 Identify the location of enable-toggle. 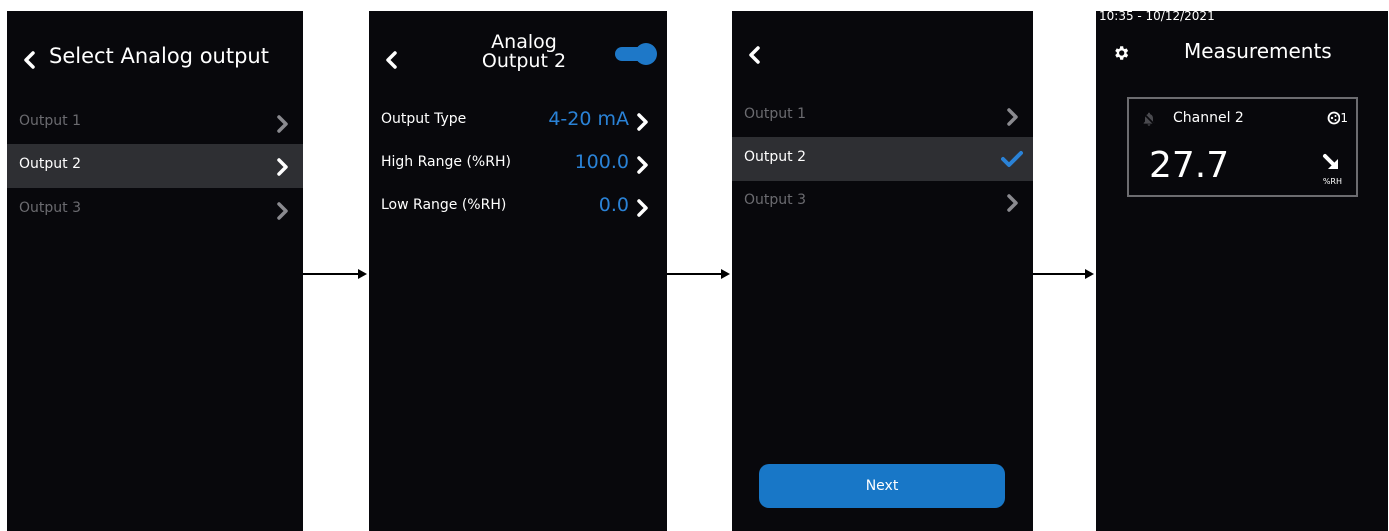
(636, 54).